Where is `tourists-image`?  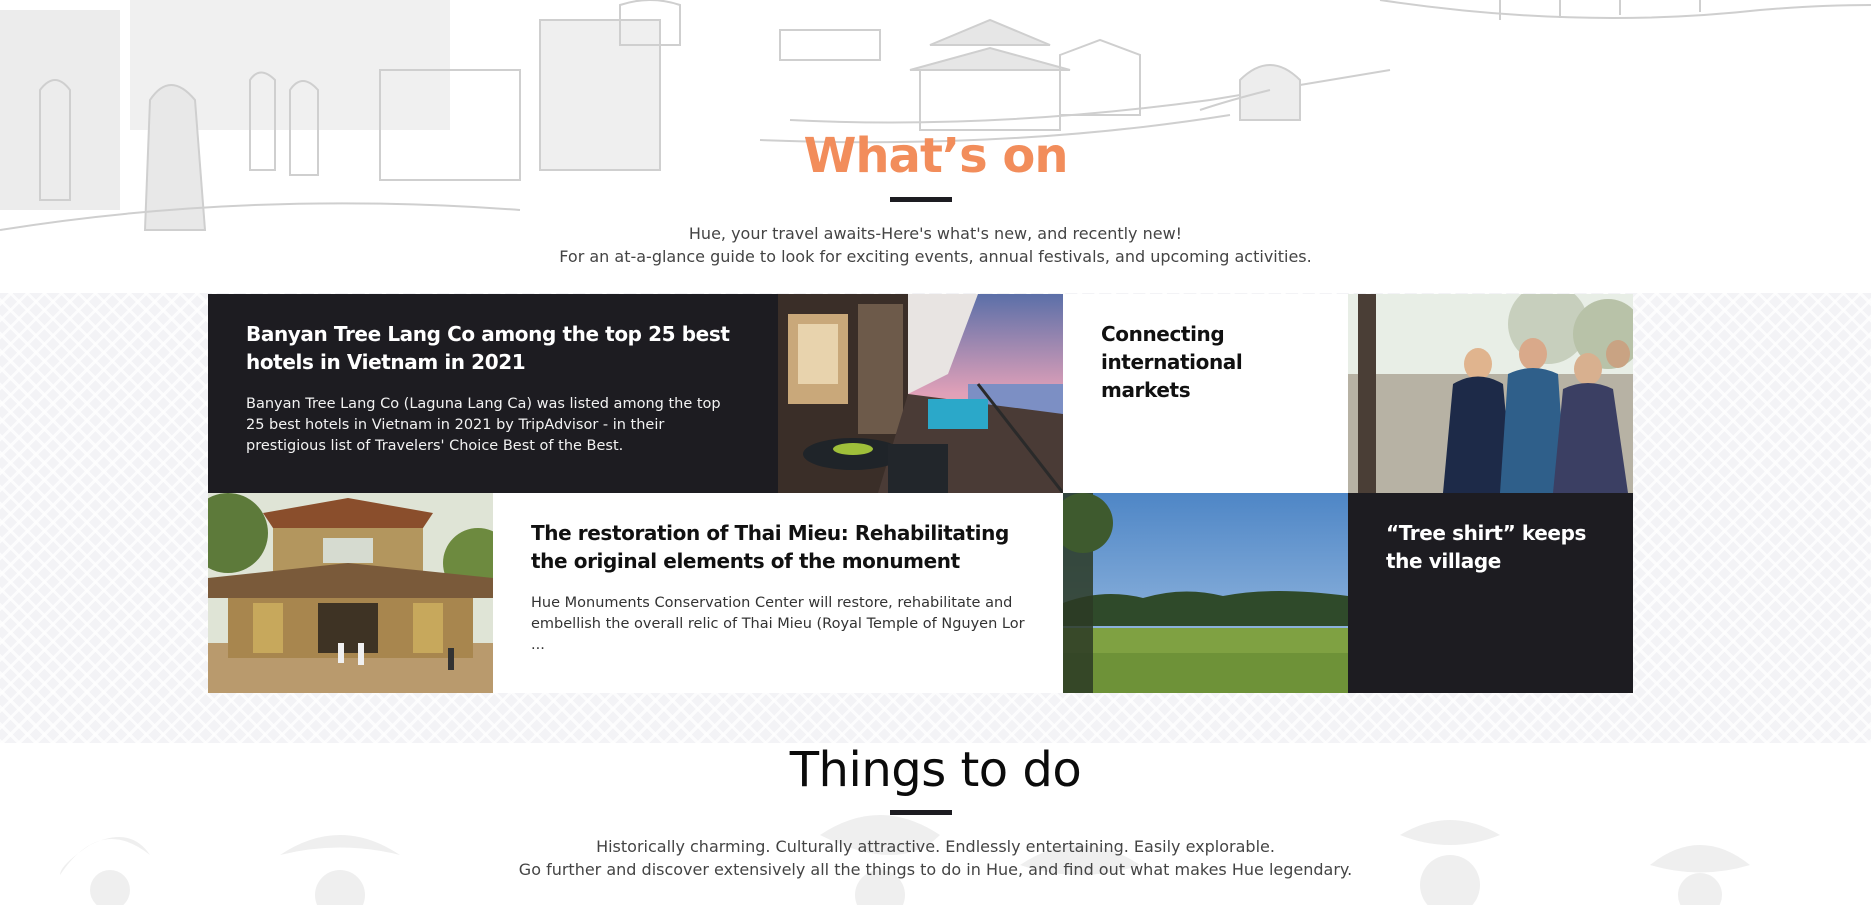
tourists-image is located at coordinates (1490, 393).